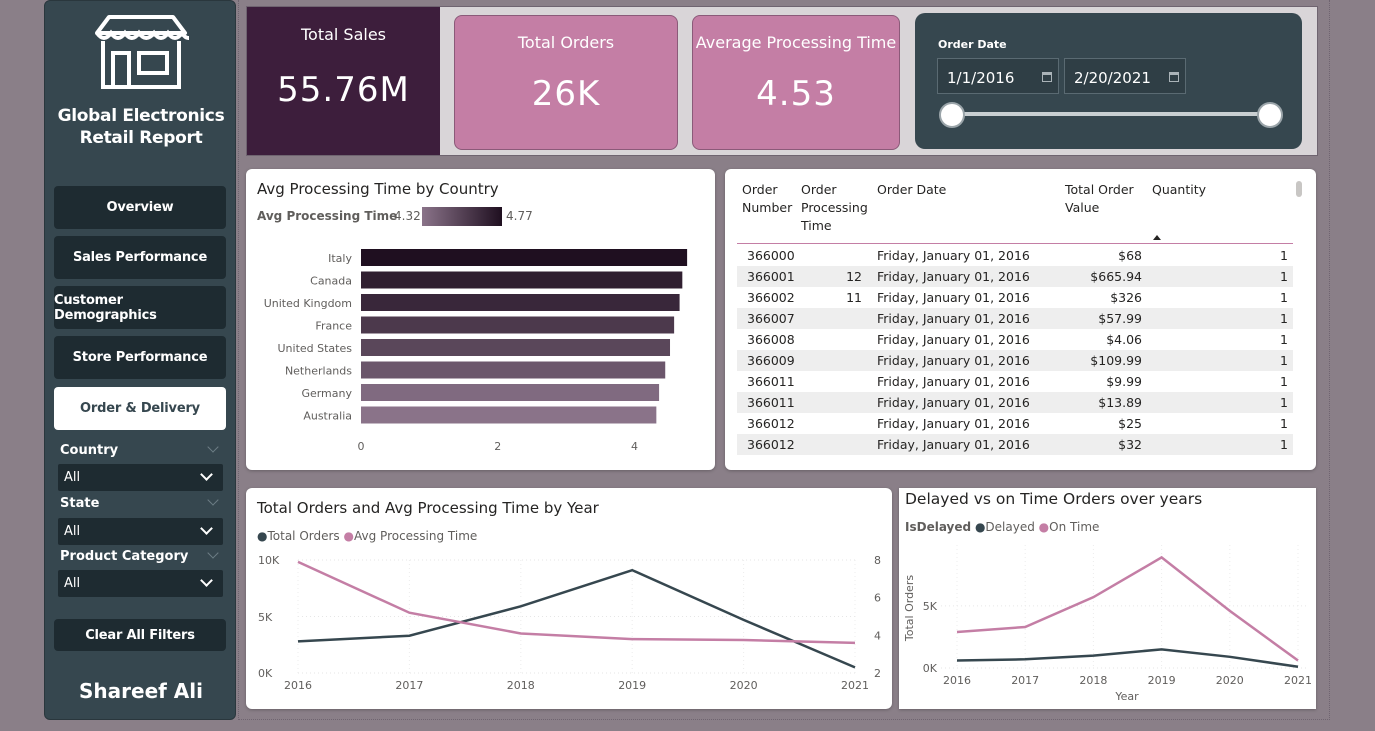 This screenshot has width=1375, height=731. I want to click on country-dropdown-value: All, so click(72, 477).